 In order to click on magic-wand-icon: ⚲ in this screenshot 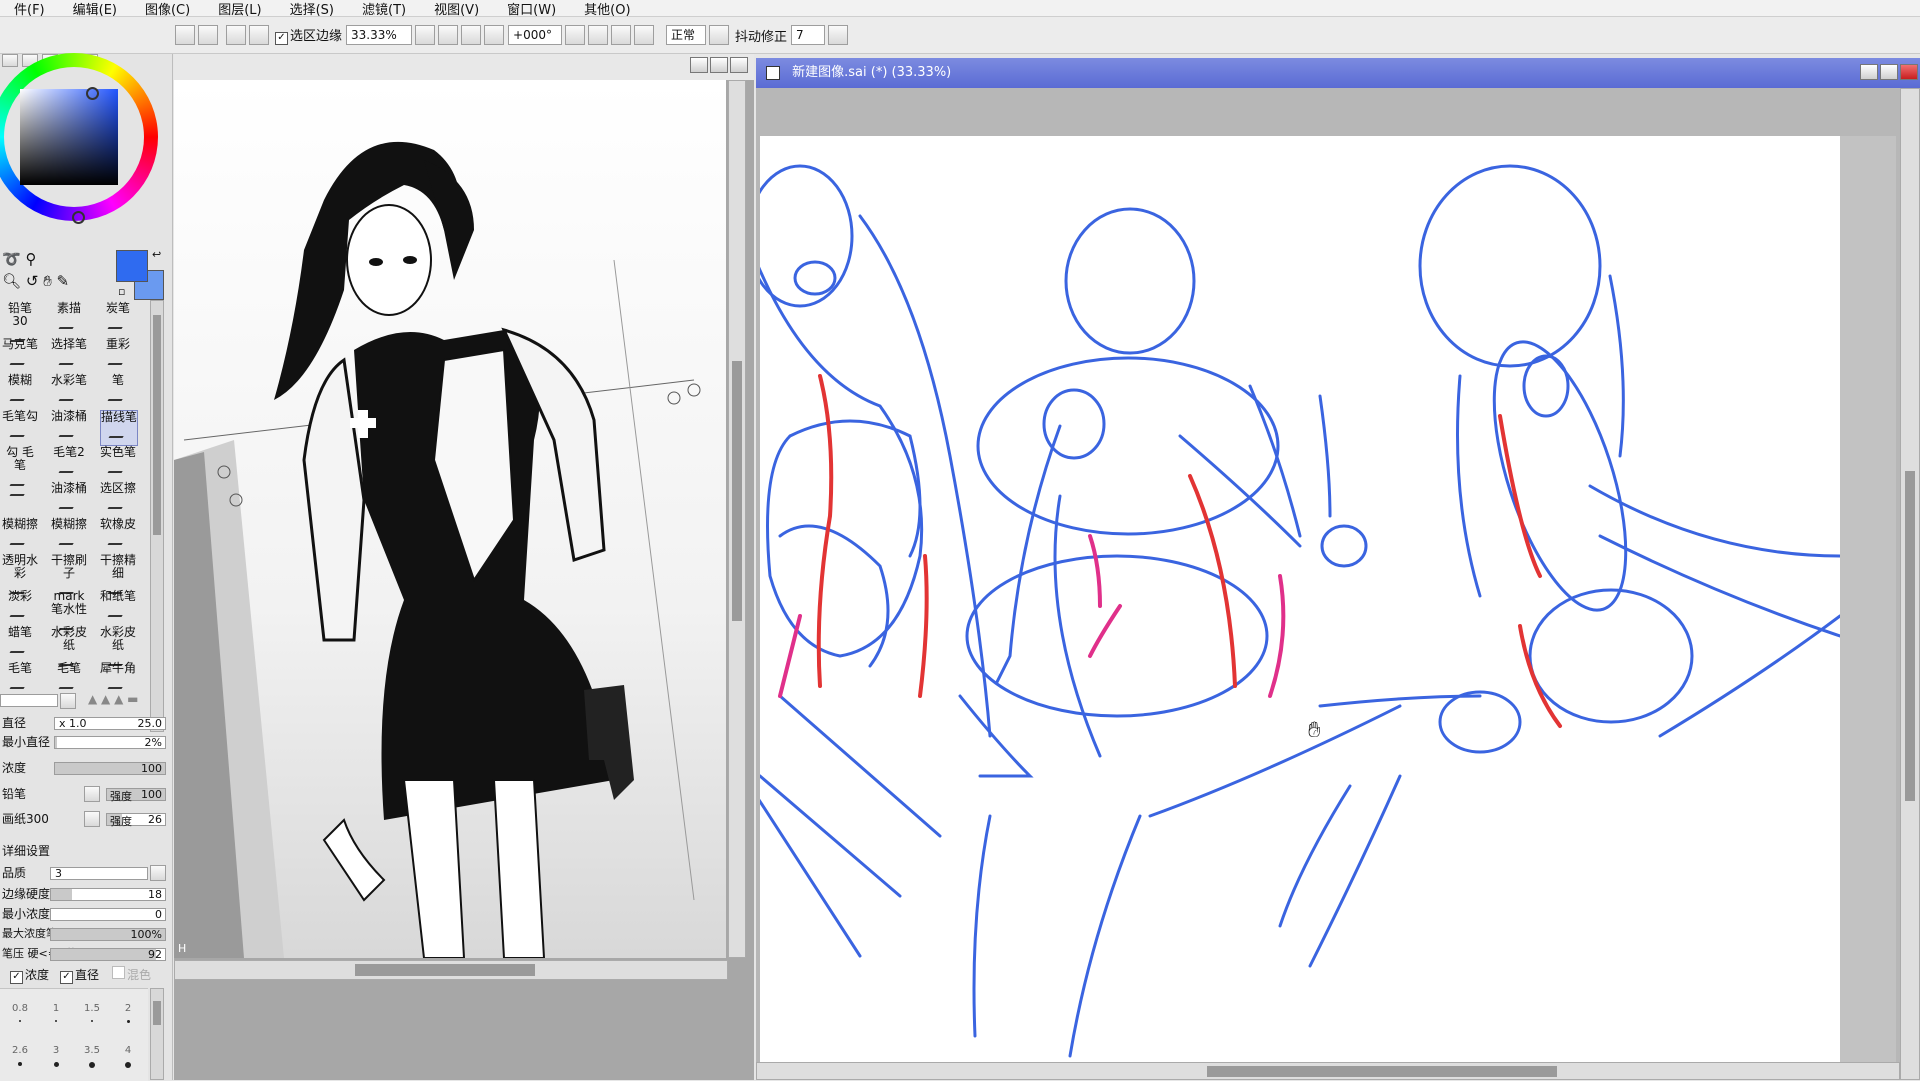, I will do `click(30, 259)`.